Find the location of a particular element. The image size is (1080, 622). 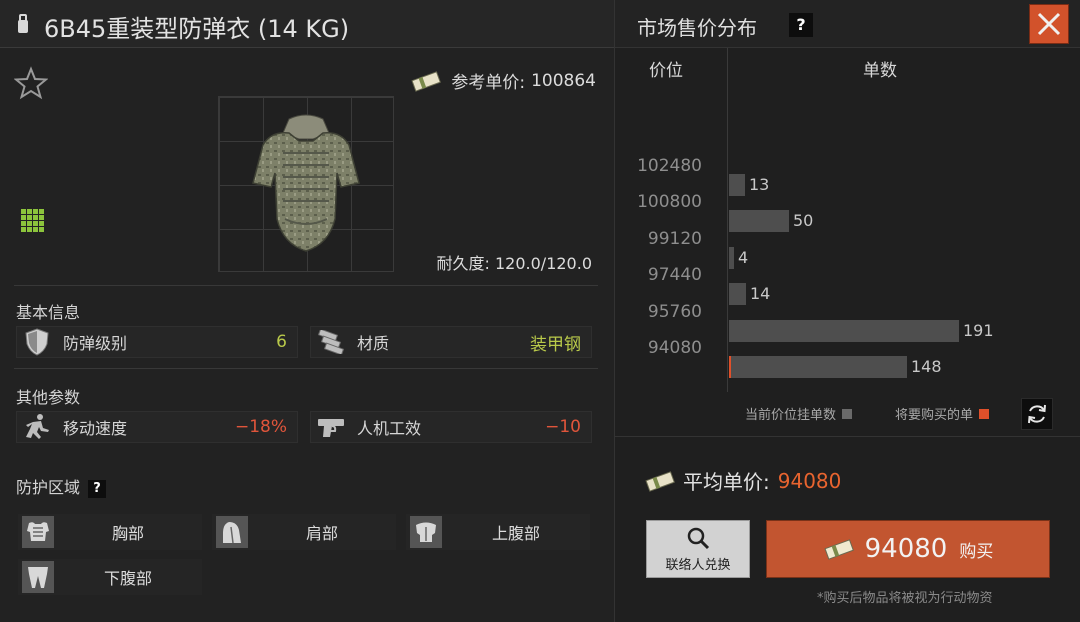

contact-exchange-label: 联络人兑换 is located at coordinates (698, 565).